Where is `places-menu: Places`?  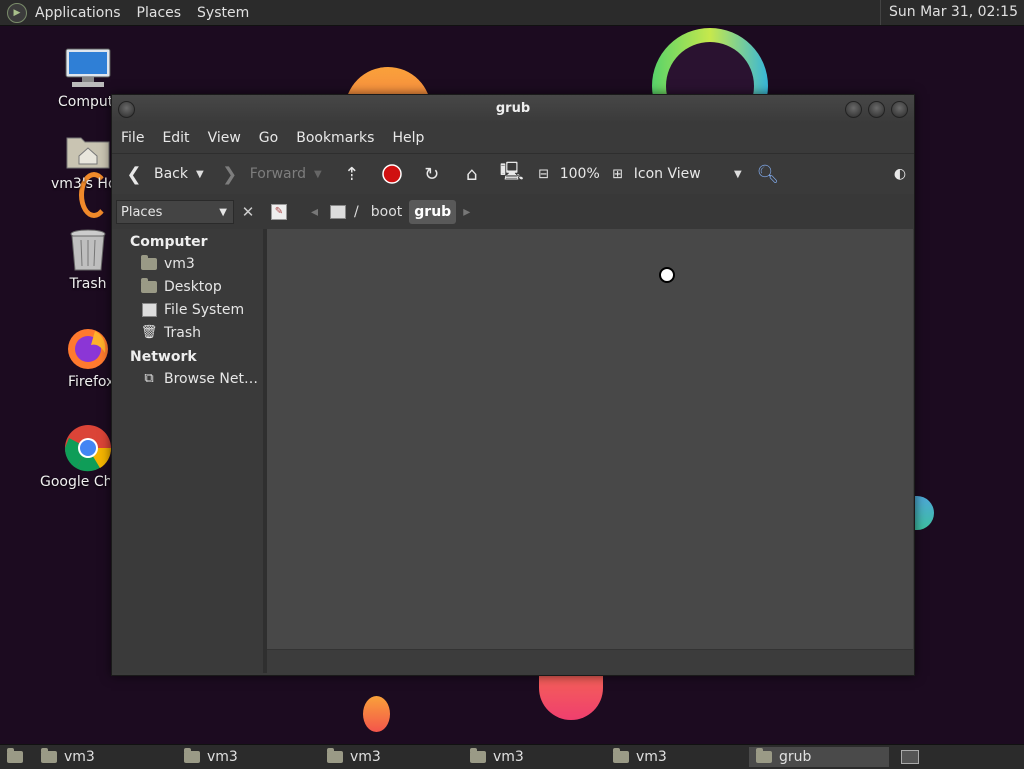 places-menu: Places is located at coordinates (159, 13).